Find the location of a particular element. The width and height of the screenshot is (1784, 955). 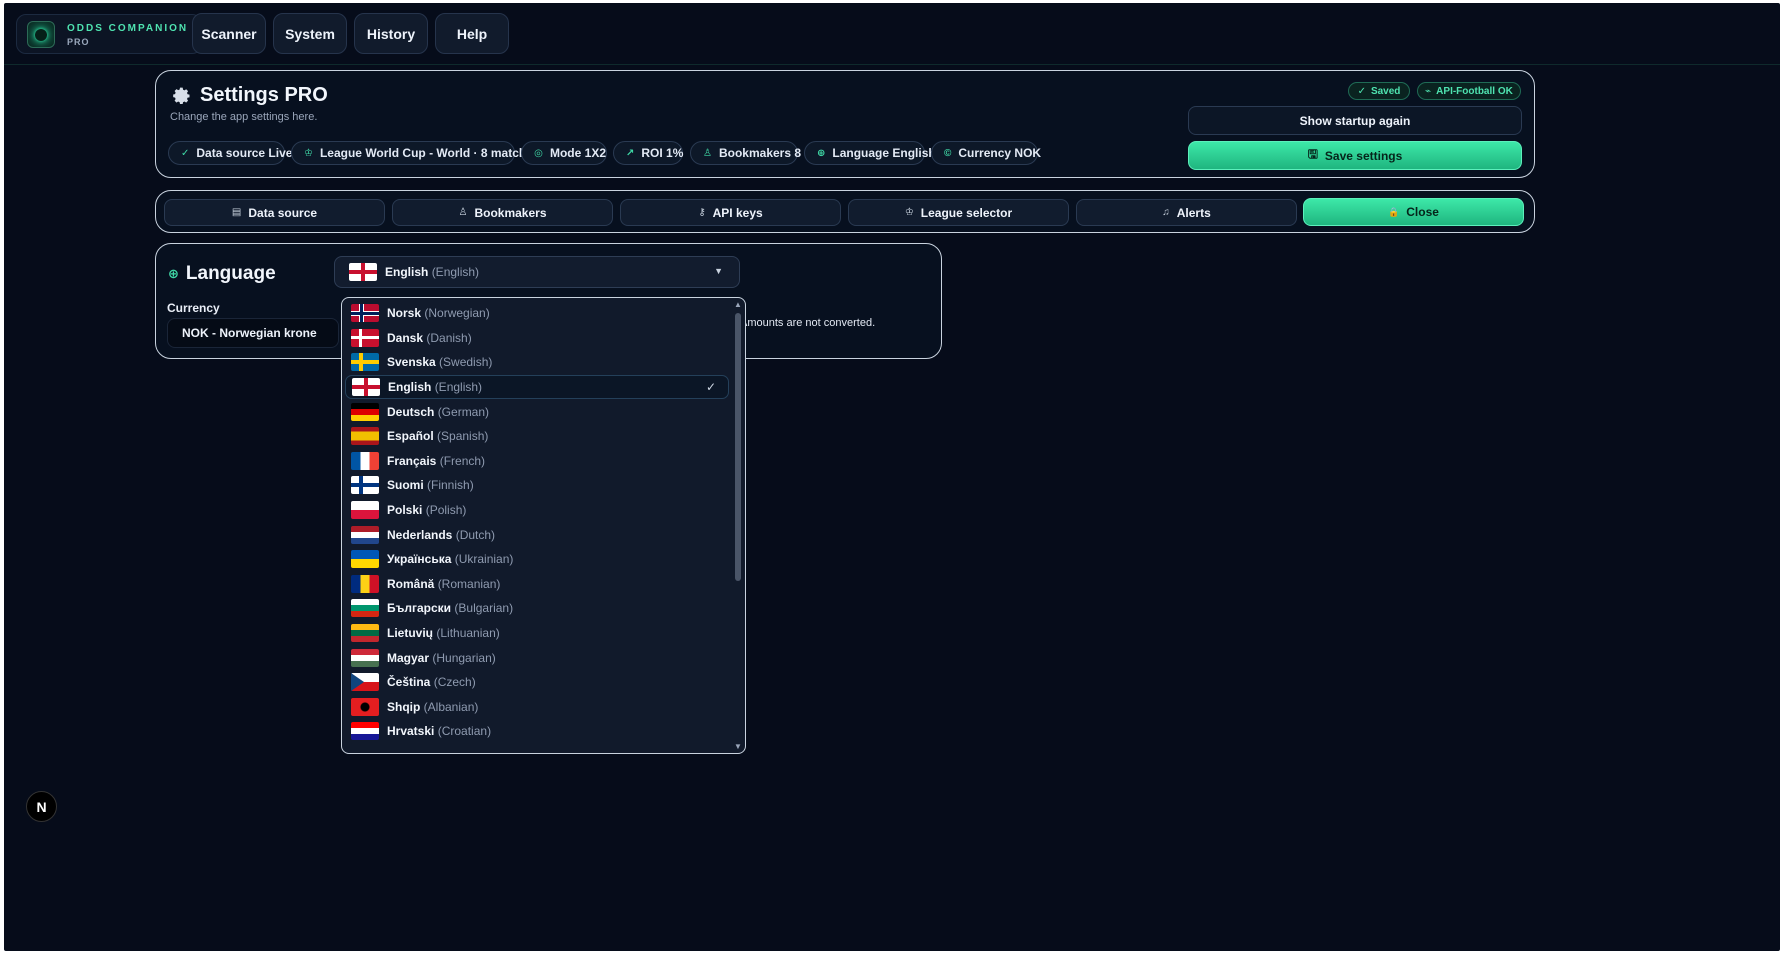

language-option-ua: Українська (Ukrainian) is located at coordinates (537, 559).